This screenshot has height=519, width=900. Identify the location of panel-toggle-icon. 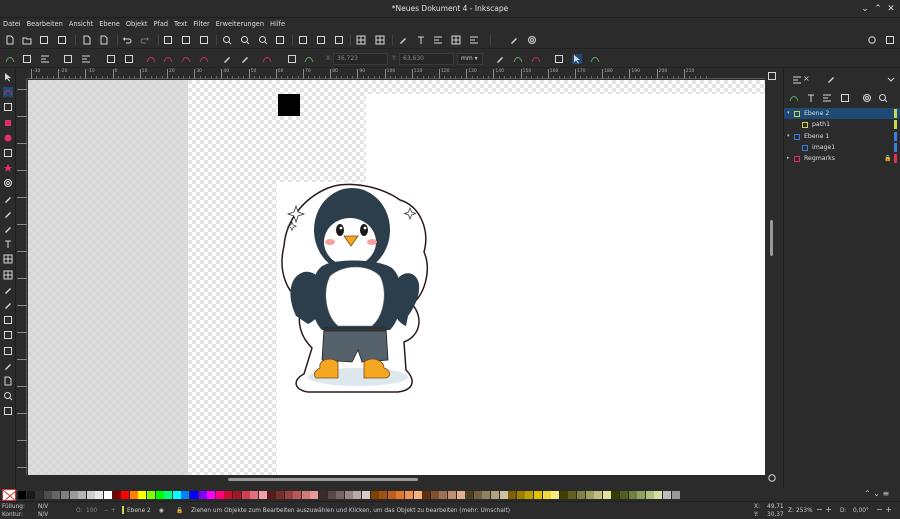
(890, 40).